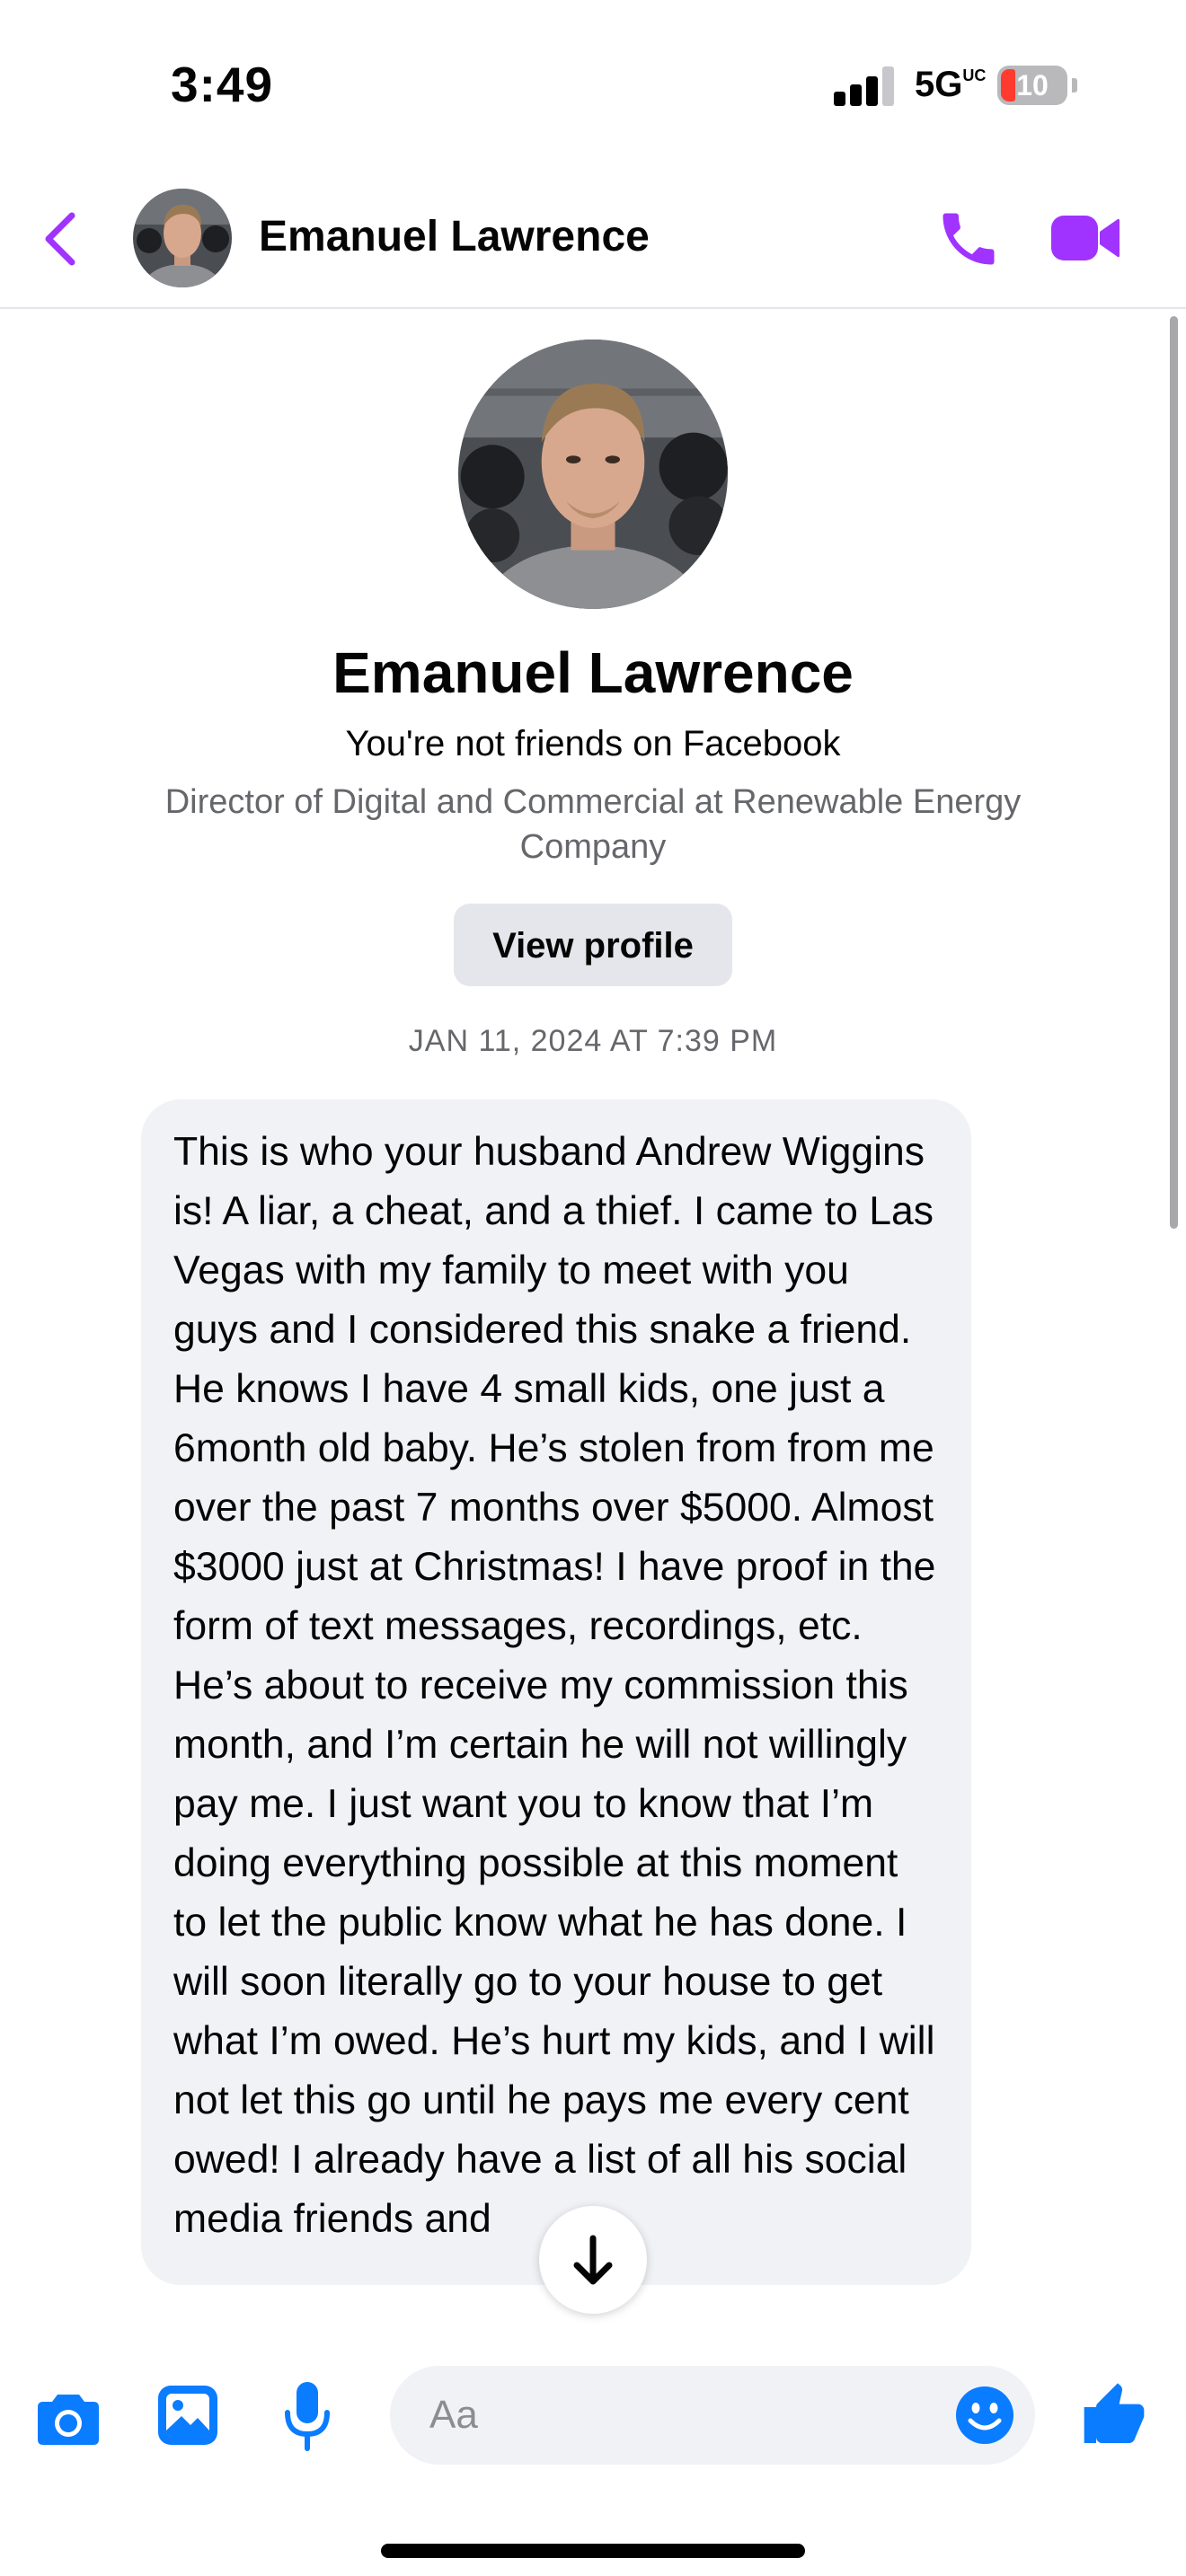  I want to click on like-button, so click(1114, 2416).